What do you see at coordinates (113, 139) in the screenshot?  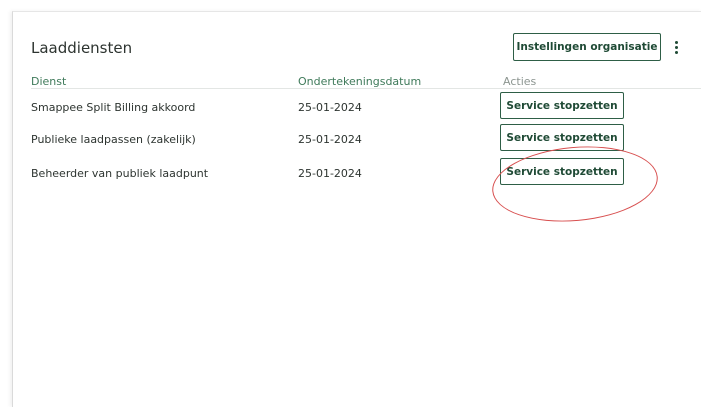 I see `service-name: Publieke laadpassen (zakelijk)` at bounding box center [113, 139].